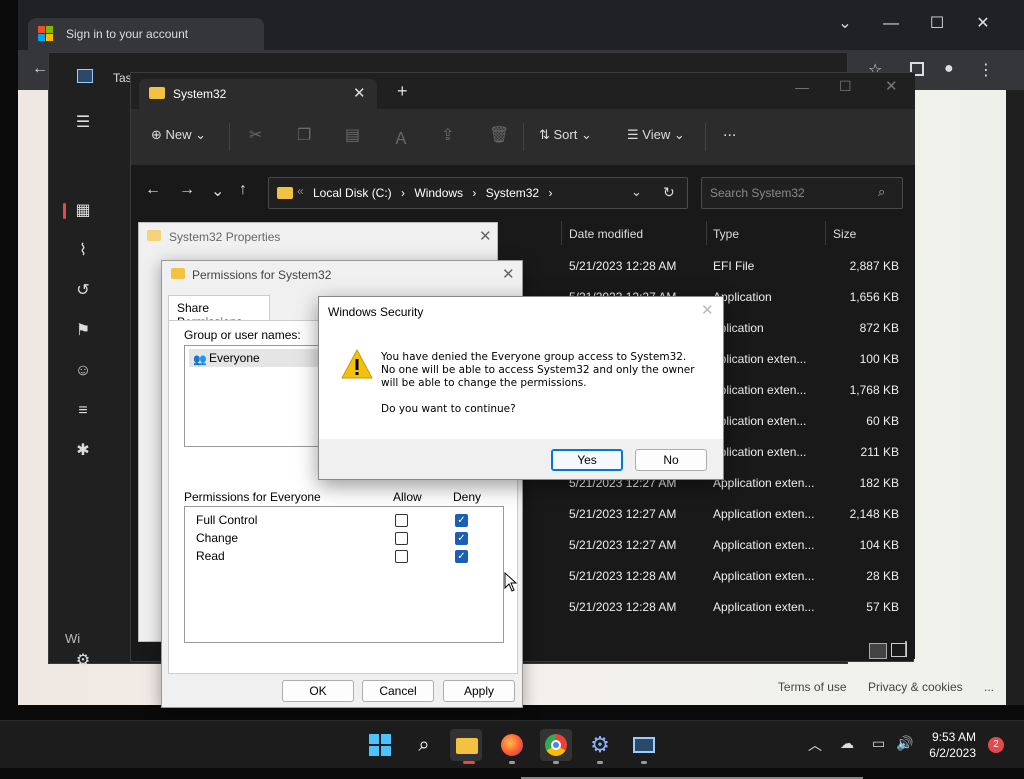  I want to click on cut-icon: ✂, so click(255, 135).